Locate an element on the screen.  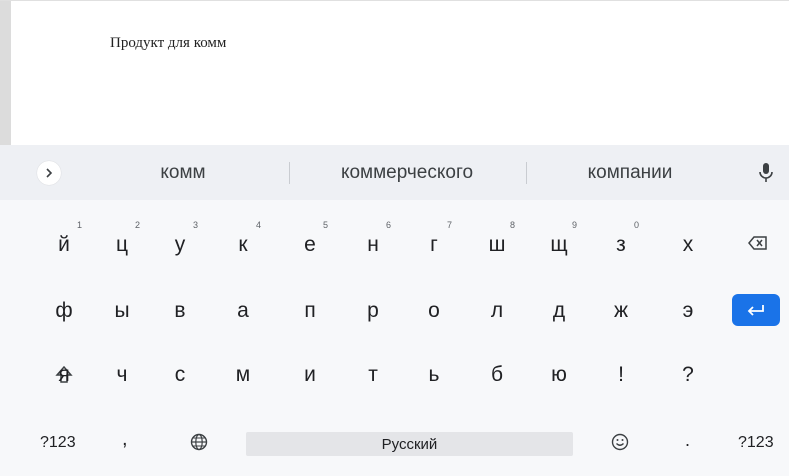
key-hint: 1 is located at coordinates (80, 225).